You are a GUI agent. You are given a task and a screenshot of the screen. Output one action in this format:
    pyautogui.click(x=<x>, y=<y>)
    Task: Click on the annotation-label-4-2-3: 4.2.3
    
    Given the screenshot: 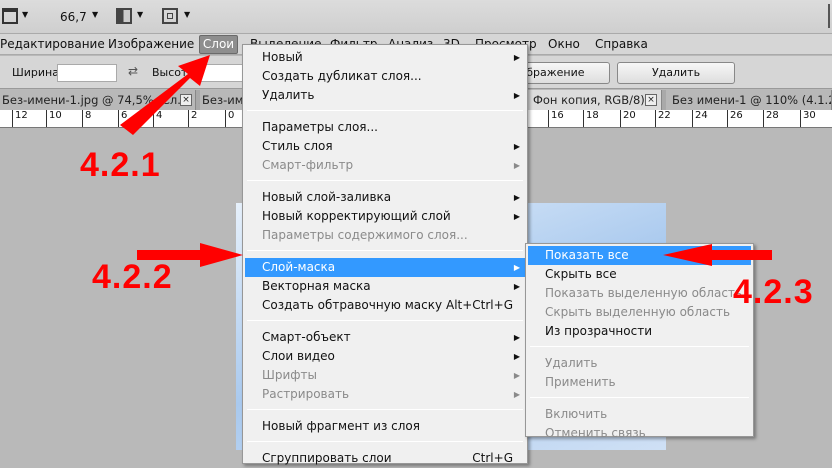 What is the action you would take?
    pyautogui.click(x=773, y=292)
    